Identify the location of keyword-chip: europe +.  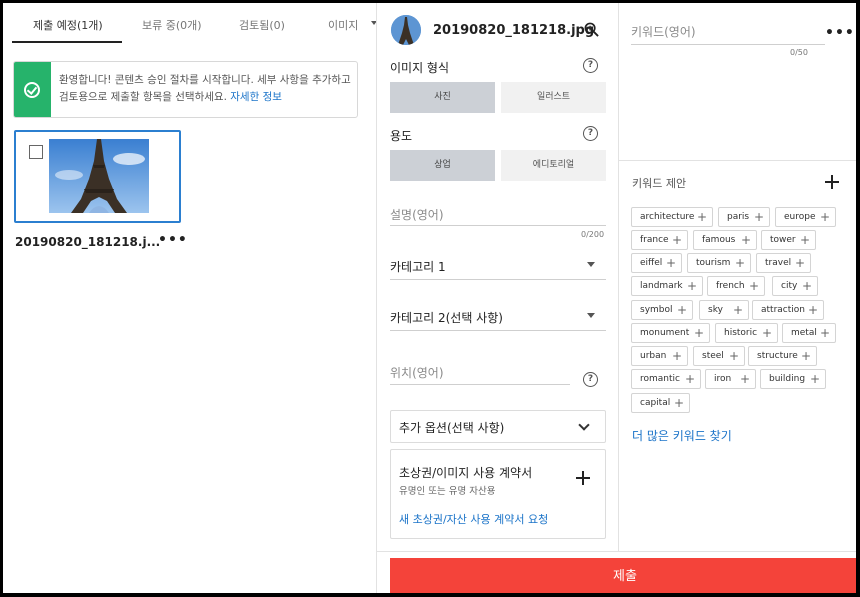
(805, 217).